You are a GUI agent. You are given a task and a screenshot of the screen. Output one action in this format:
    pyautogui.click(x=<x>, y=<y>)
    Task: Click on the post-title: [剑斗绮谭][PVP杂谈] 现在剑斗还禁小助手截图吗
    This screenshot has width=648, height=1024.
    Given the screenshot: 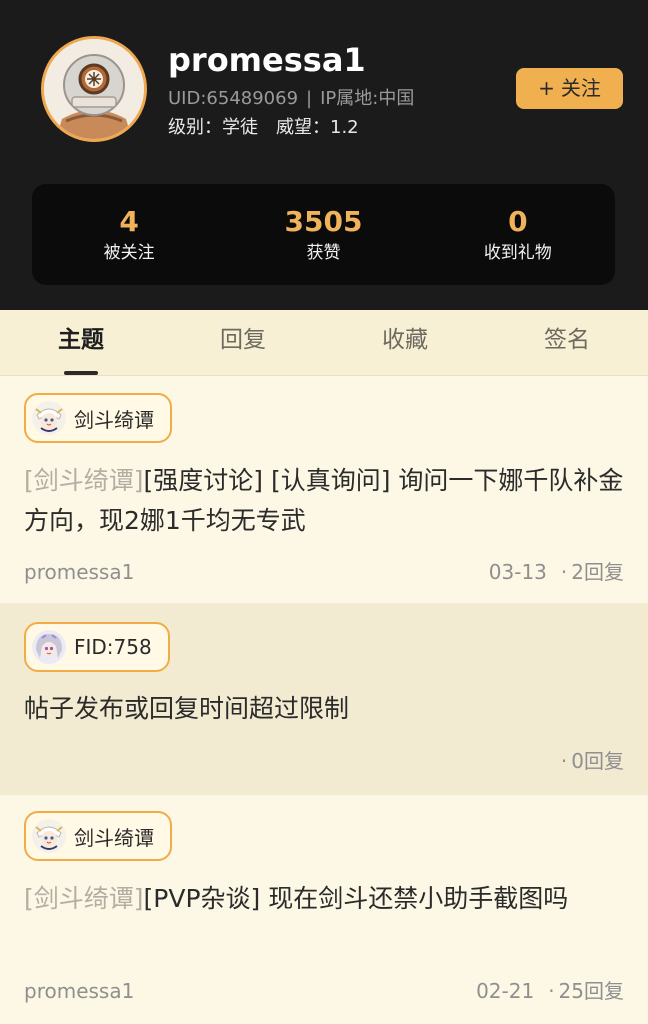 What is the action you would take?
    pyautogui.click(x=324, y=899)
    